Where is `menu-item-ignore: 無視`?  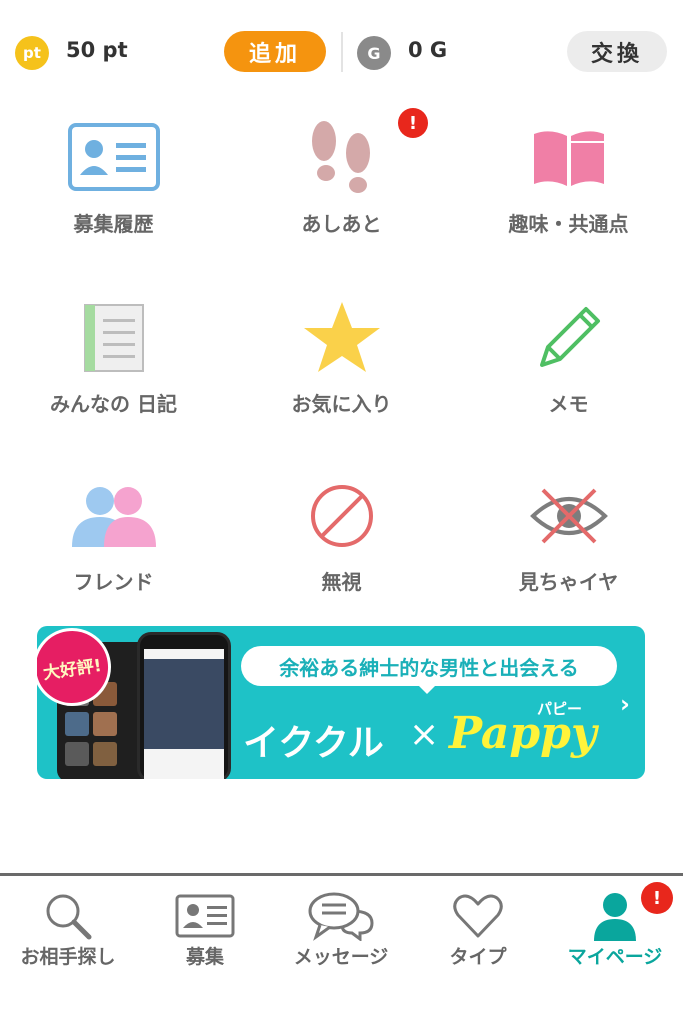
menu-item-ignore: 無視 is located at coordinates (341, 547).